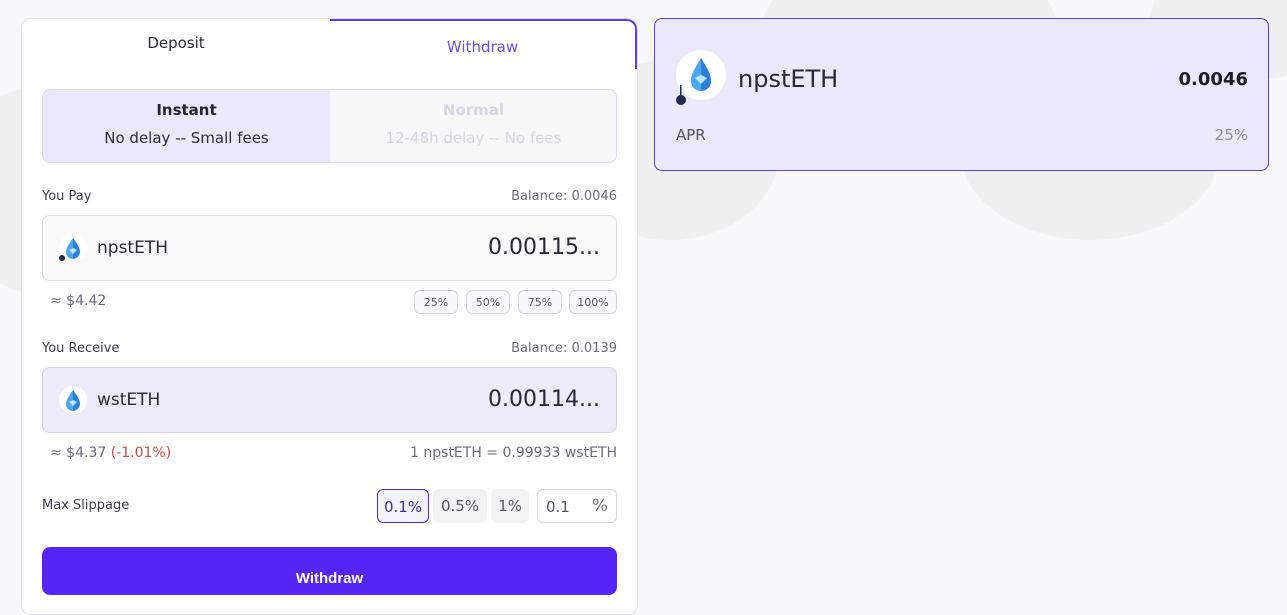  I want to click on receive-price-impact: (-1.01%), so click(141, 453).